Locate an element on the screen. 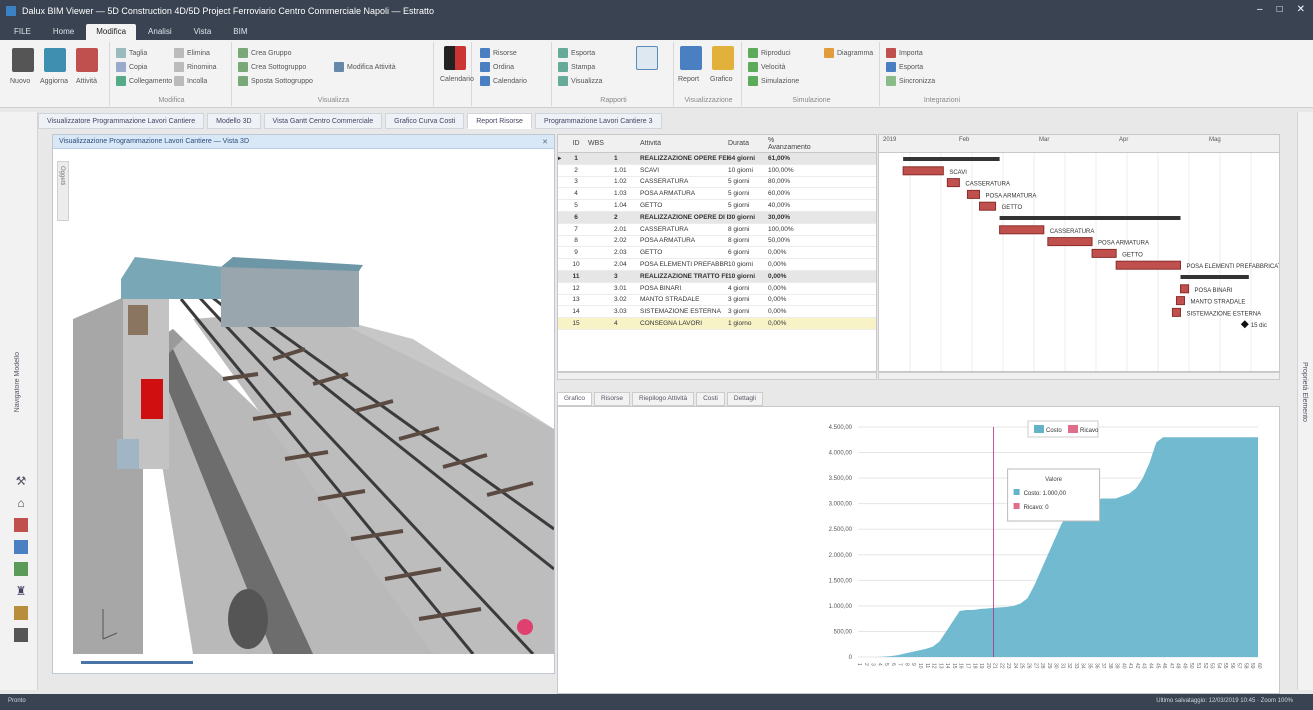 The height and width of the screenshot is (710, 1313). col-progress: % Avanzamento is located at coordinates (789, 144).